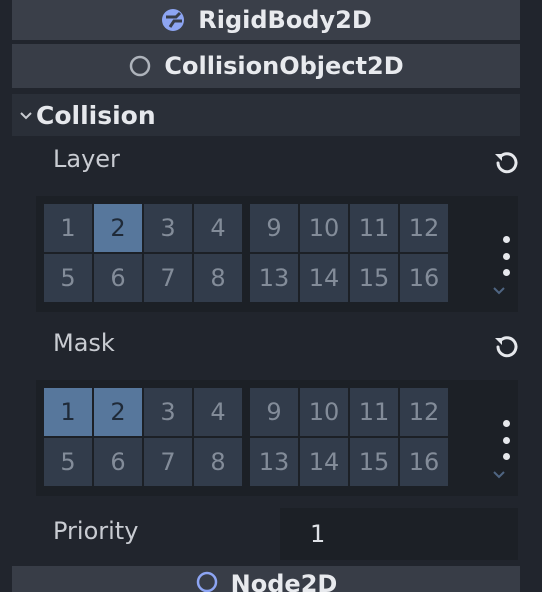 Image resolution: width=542 pixels, height=592 pixels. What do you see at coordinates (506, 162) in the screenshot?
I see `layer-revert-icon` at bounding box center [506, 162].